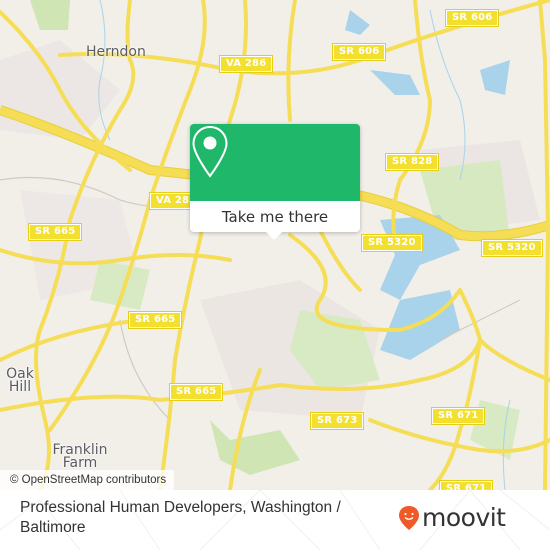  What do you see at coordinates (210, 151) in the screenshot?
I see `map-pin-icon` at bounding box center [210, 151].